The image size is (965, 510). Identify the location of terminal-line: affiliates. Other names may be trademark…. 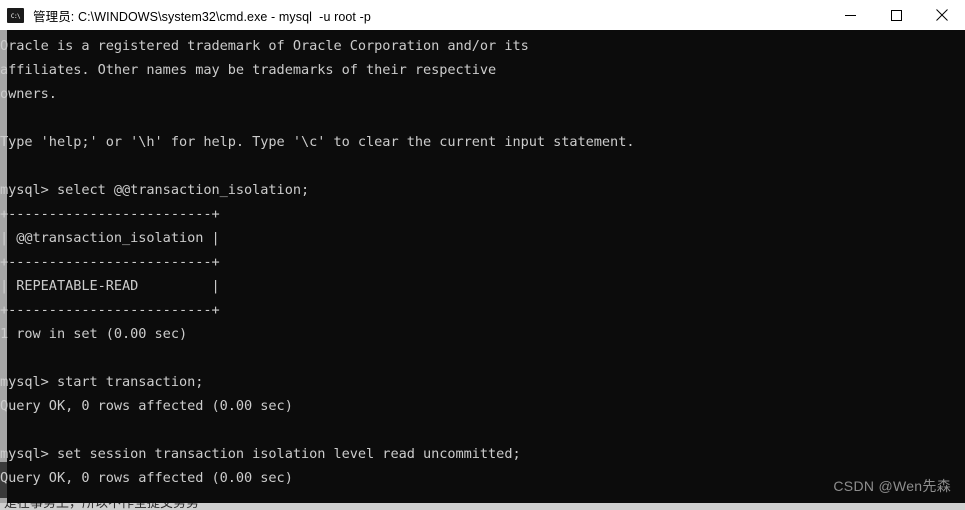
(248, 70).